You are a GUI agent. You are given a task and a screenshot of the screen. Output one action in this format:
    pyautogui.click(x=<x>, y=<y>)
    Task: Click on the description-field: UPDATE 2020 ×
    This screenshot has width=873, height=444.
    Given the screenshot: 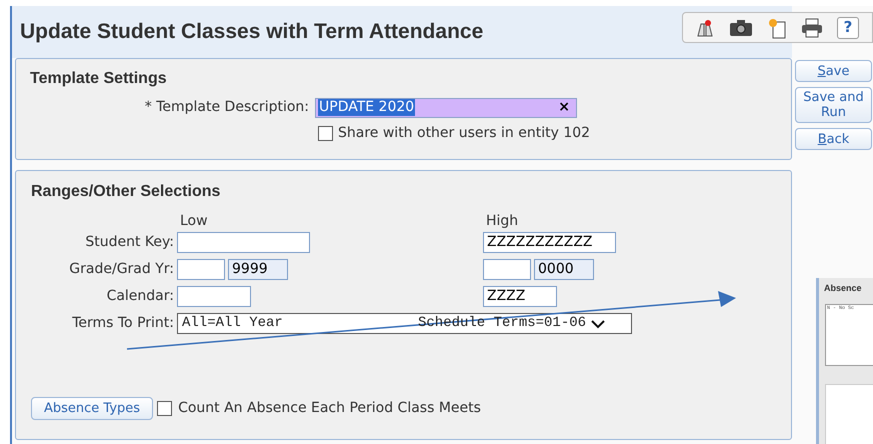 What is the action you would take?
    pyautogui.click(x=446, y=108)
    